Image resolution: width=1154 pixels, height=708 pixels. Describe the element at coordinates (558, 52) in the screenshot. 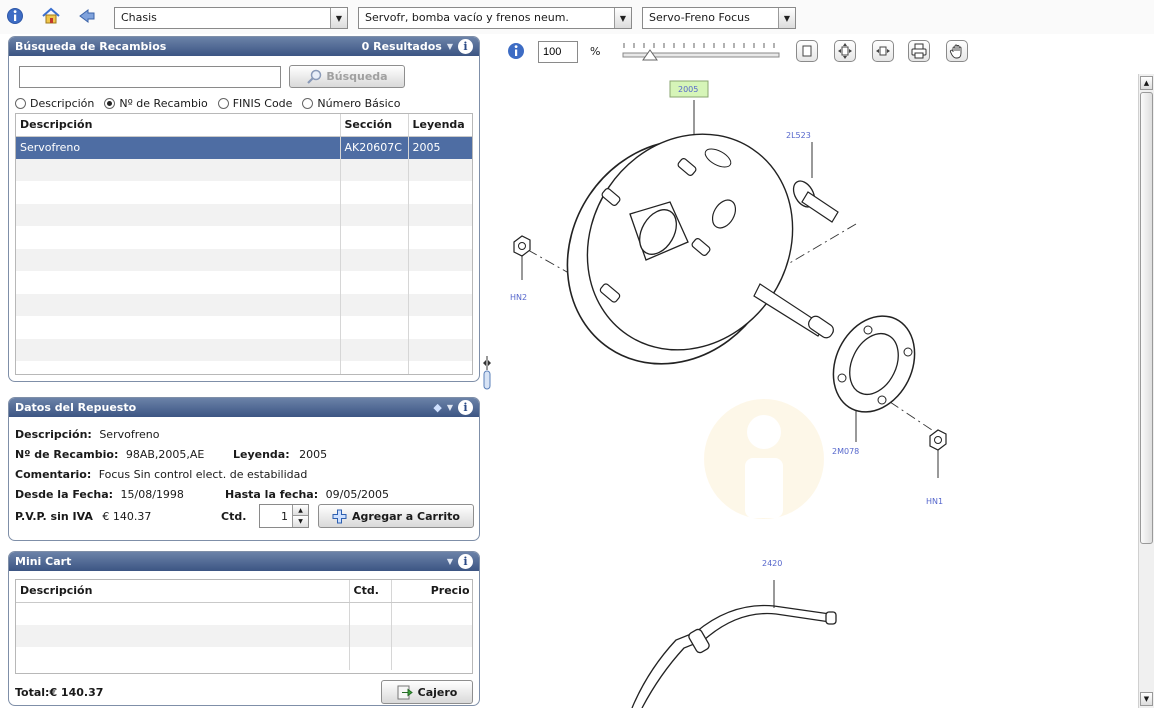

I see `zoom-input` at that location.